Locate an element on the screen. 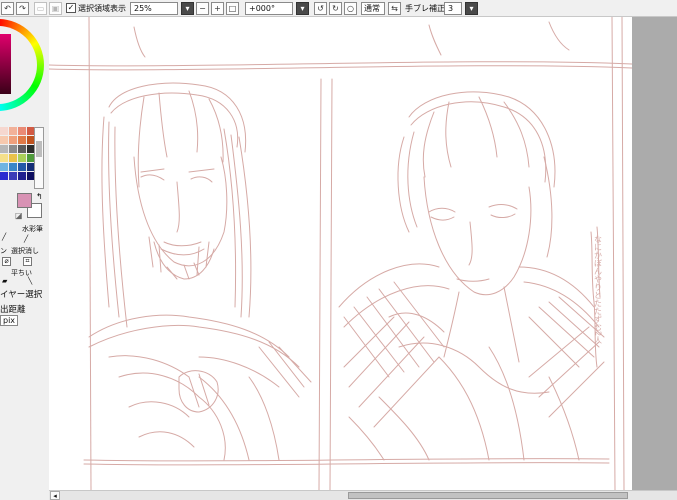  select-erase-icon: ⌗ is located at coordinates (27, 261).